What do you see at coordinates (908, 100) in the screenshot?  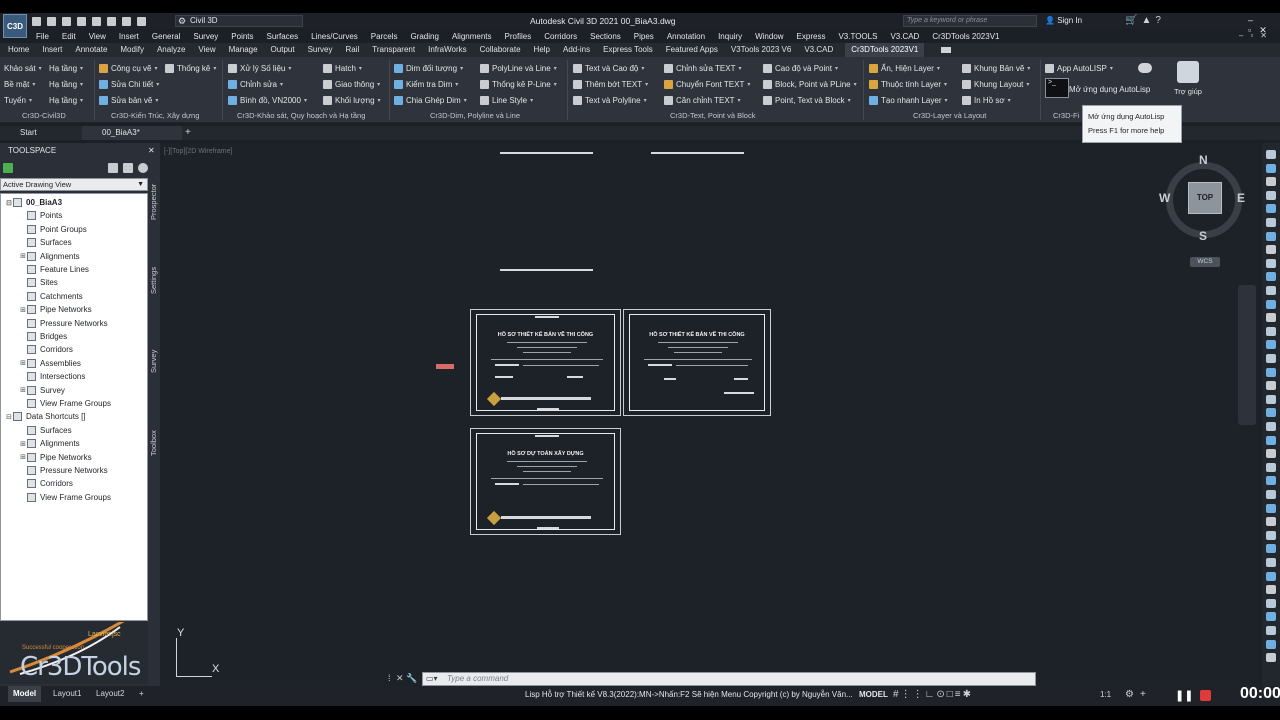 I see `ribbon-taonhanhlayer-button: Tạo nhanh Layer ▾` at bounding box center [908, 100].